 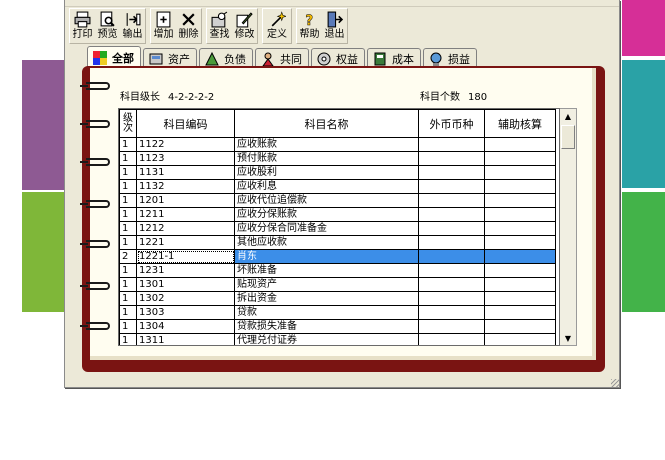 I want to click on table-row: 1 1131 应收股利, so click(x=337, y=172).